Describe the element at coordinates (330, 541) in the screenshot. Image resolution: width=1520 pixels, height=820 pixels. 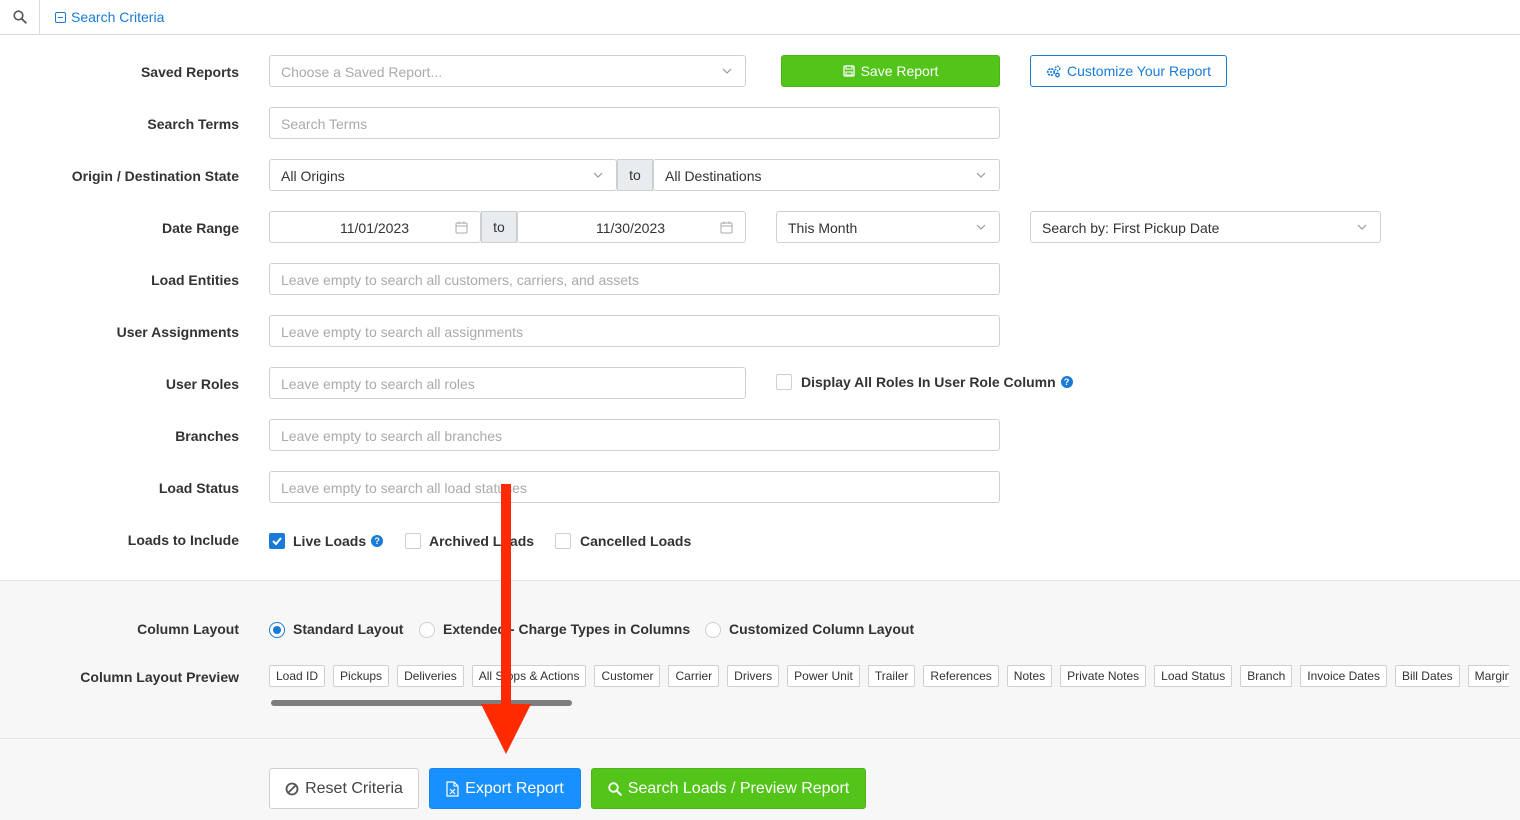
I see `live-loads-text: Live Loads` at that location.